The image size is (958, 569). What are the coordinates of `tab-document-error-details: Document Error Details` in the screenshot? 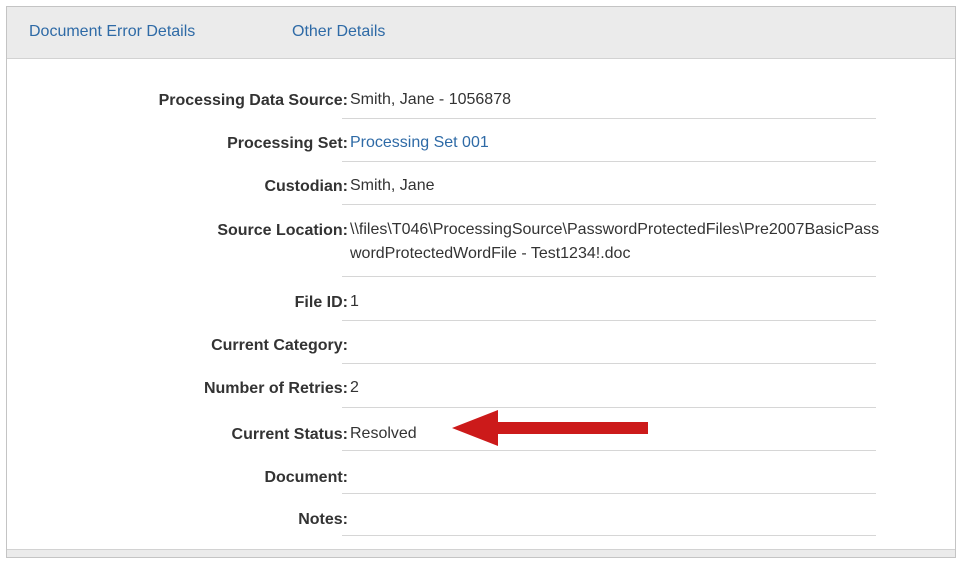 It's located at (112, 32).